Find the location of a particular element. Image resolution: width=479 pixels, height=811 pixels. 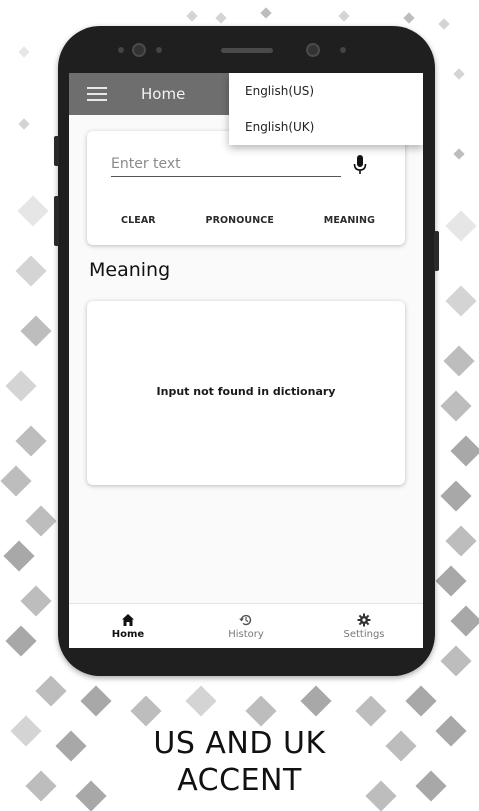

hamburger-menu-icon is located at coordinates (97, 94).